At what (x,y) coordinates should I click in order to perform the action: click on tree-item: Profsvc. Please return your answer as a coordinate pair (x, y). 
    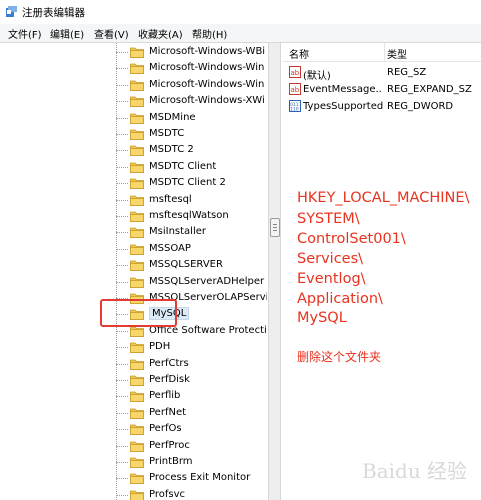
    Looking at the image, I should click on (191, 493).